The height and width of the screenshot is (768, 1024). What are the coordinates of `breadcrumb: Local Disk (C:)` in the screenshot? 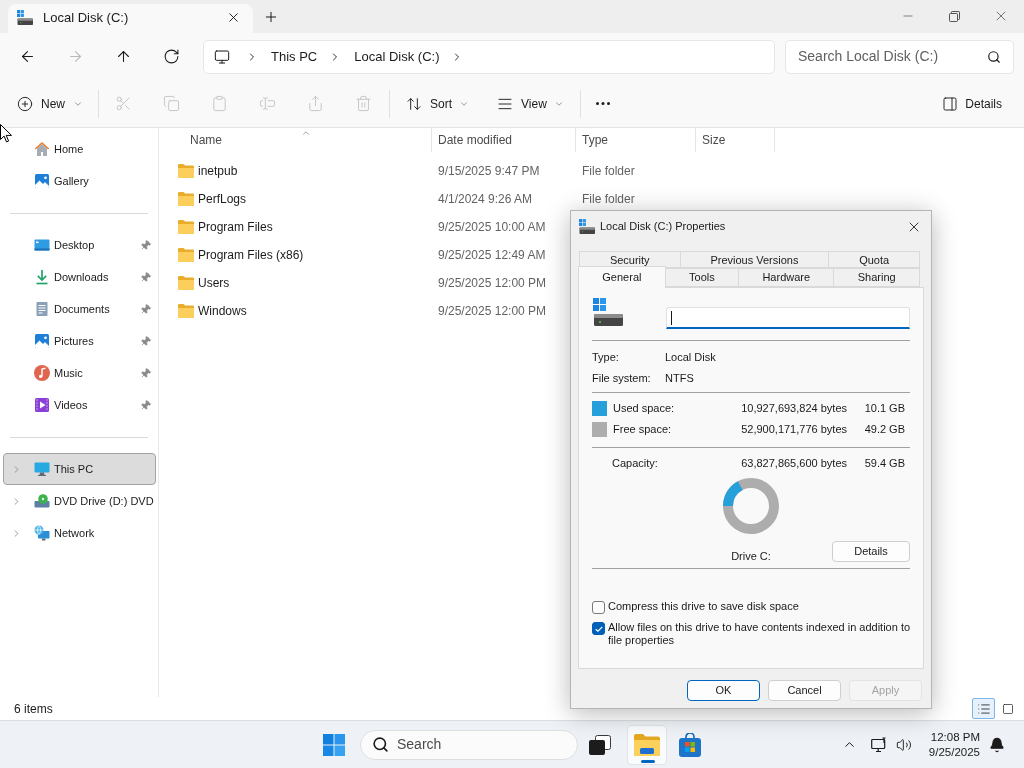 It's located at (397, 56).